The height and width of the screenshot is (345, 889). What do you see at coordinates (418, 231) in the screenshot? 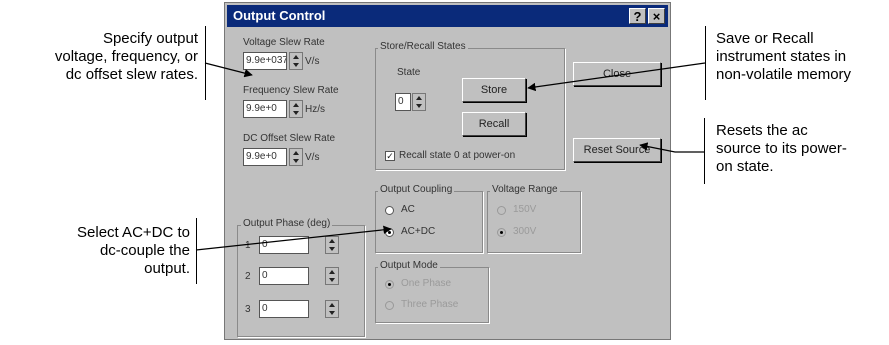
I see `coupling-acdc-label: AC+DC` at bounding box center [418, 231].